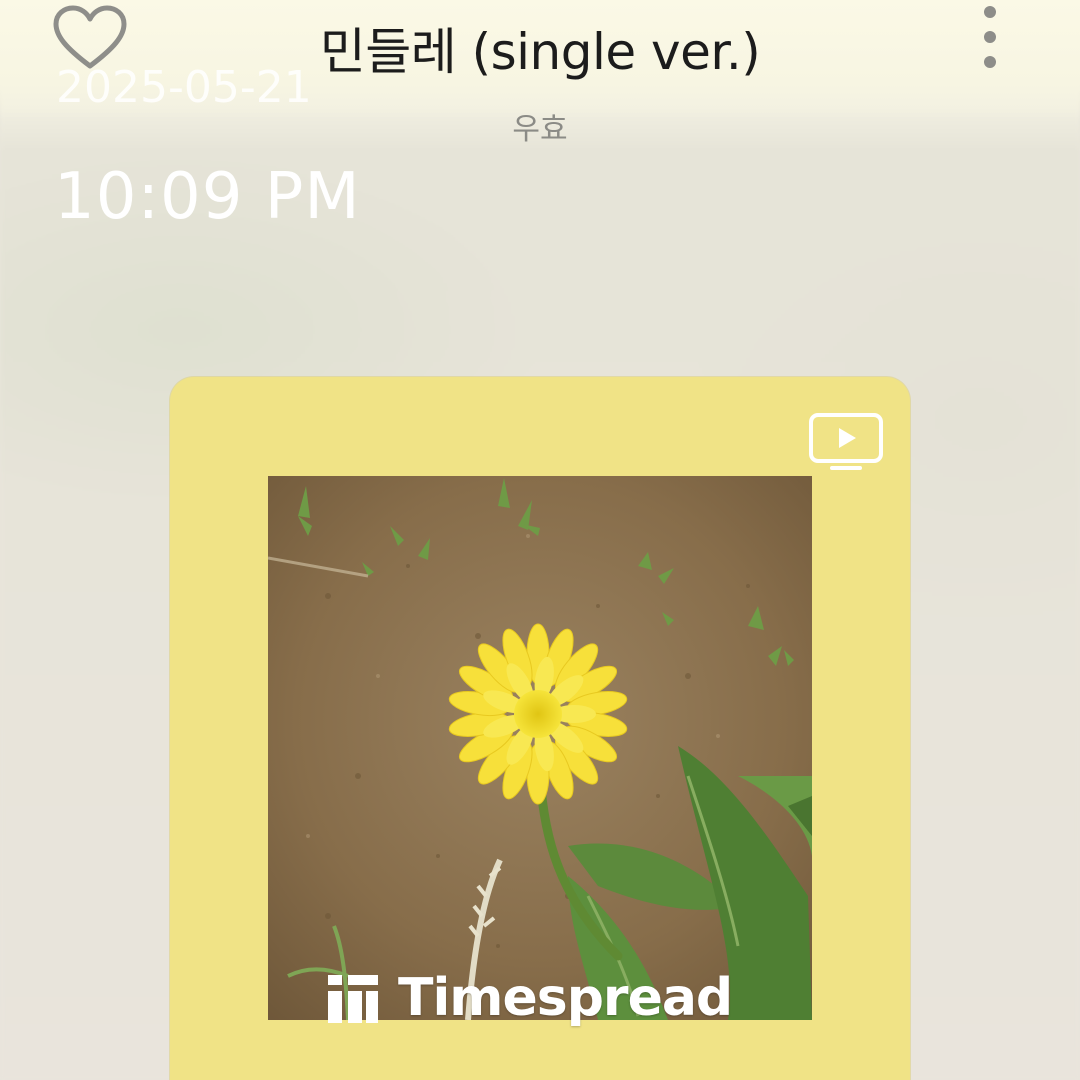  I want to click on timespread-watermark: Timespread, so click(530, 998).